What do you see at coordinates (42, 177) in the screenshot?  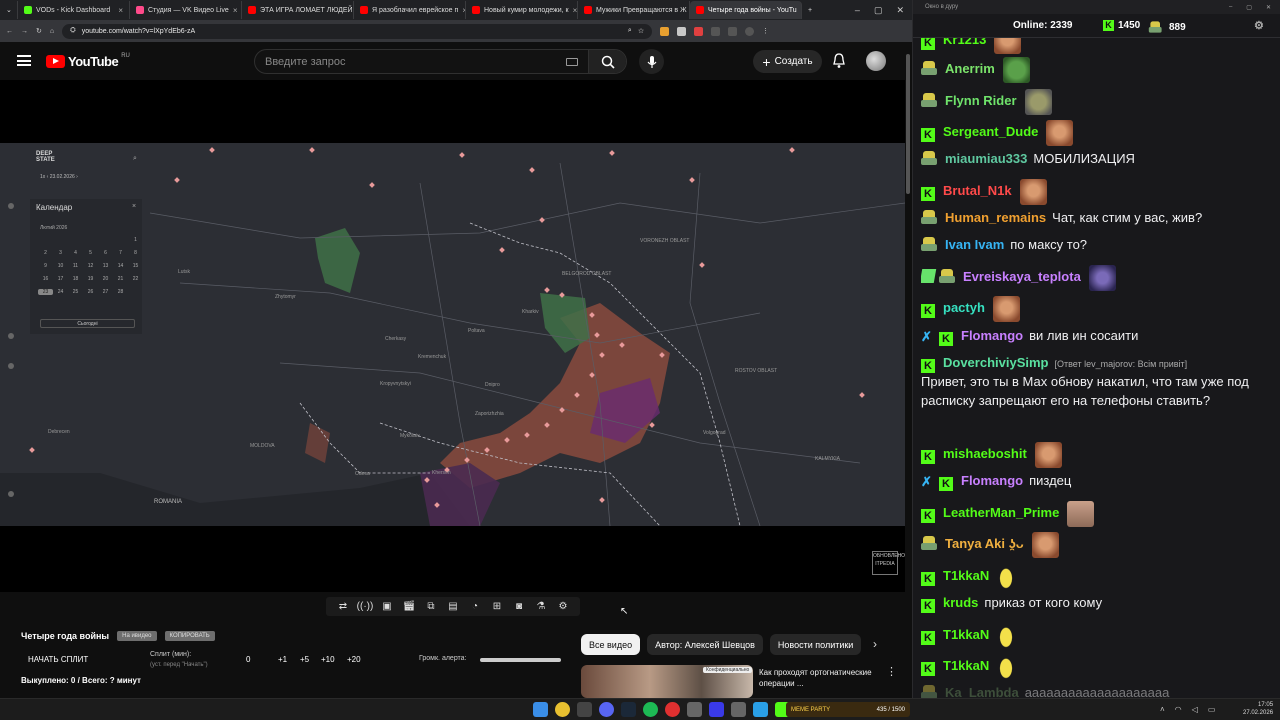 I see `speed-label: 1x` at bounding box center [42, 177].